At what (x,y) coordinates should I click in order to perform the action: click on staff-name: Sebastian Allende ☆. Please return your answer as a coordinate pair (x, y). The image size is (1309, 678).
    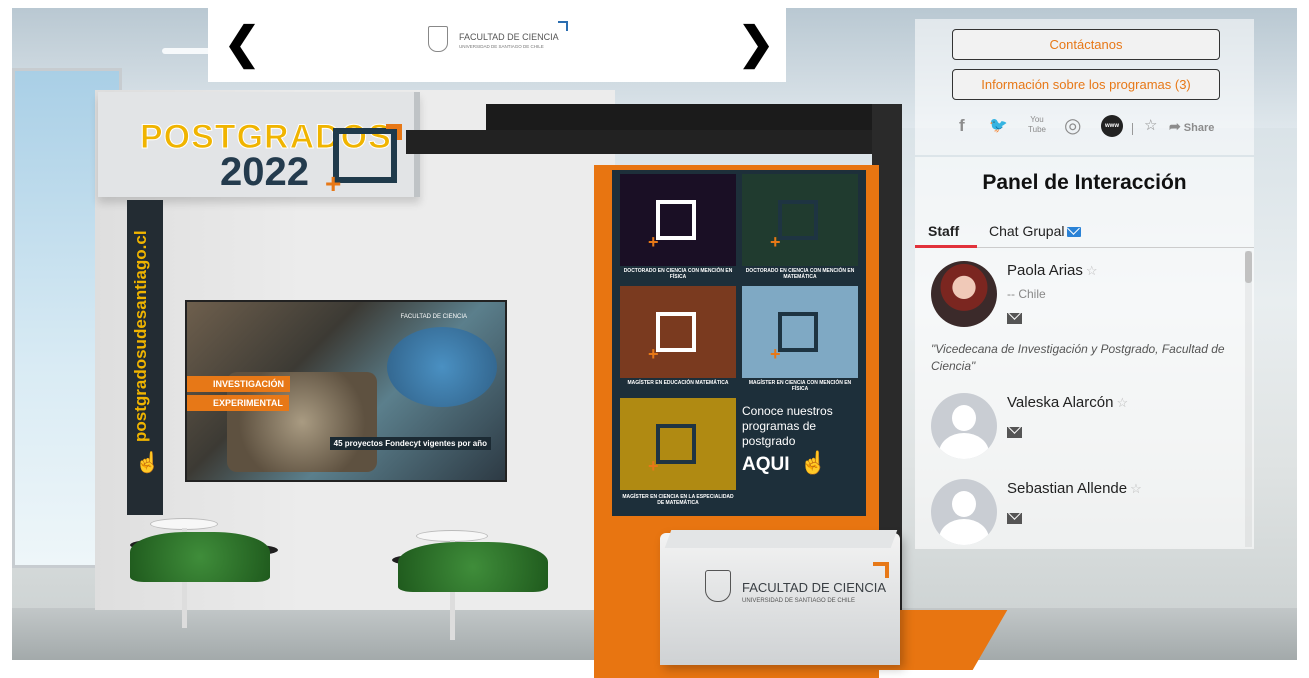
    Looking at the image, I should click on (1074, 488).